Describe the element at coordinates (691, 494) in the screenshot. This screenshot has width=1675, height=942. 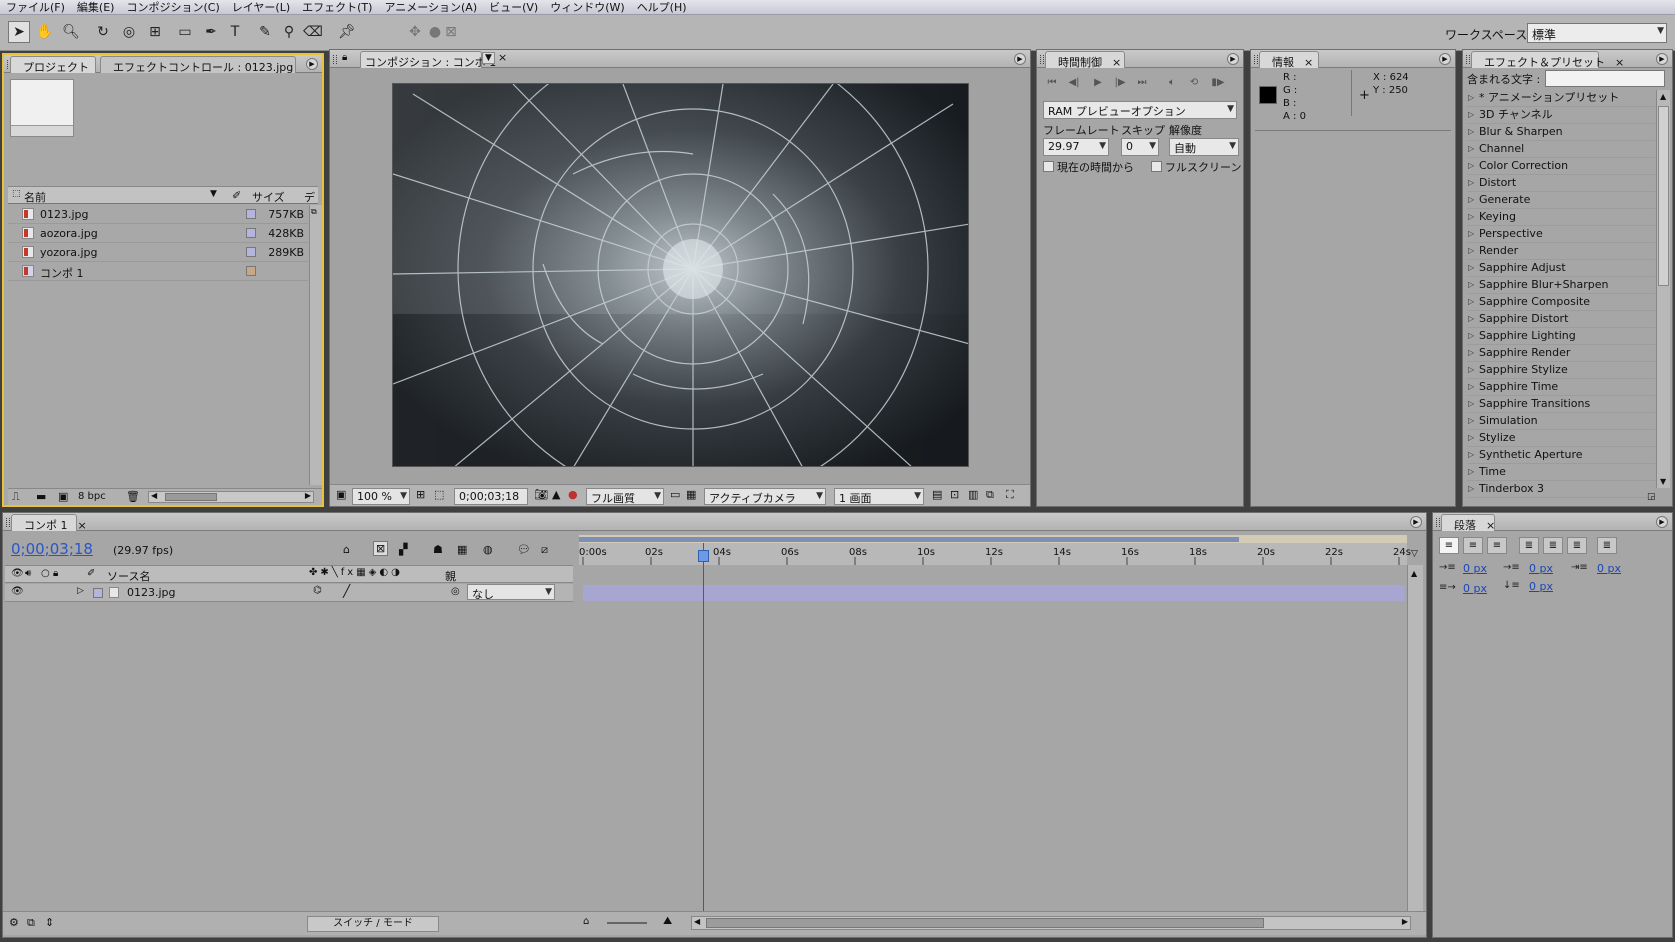
I see `transparency-grid-icon: ▦` at that location.